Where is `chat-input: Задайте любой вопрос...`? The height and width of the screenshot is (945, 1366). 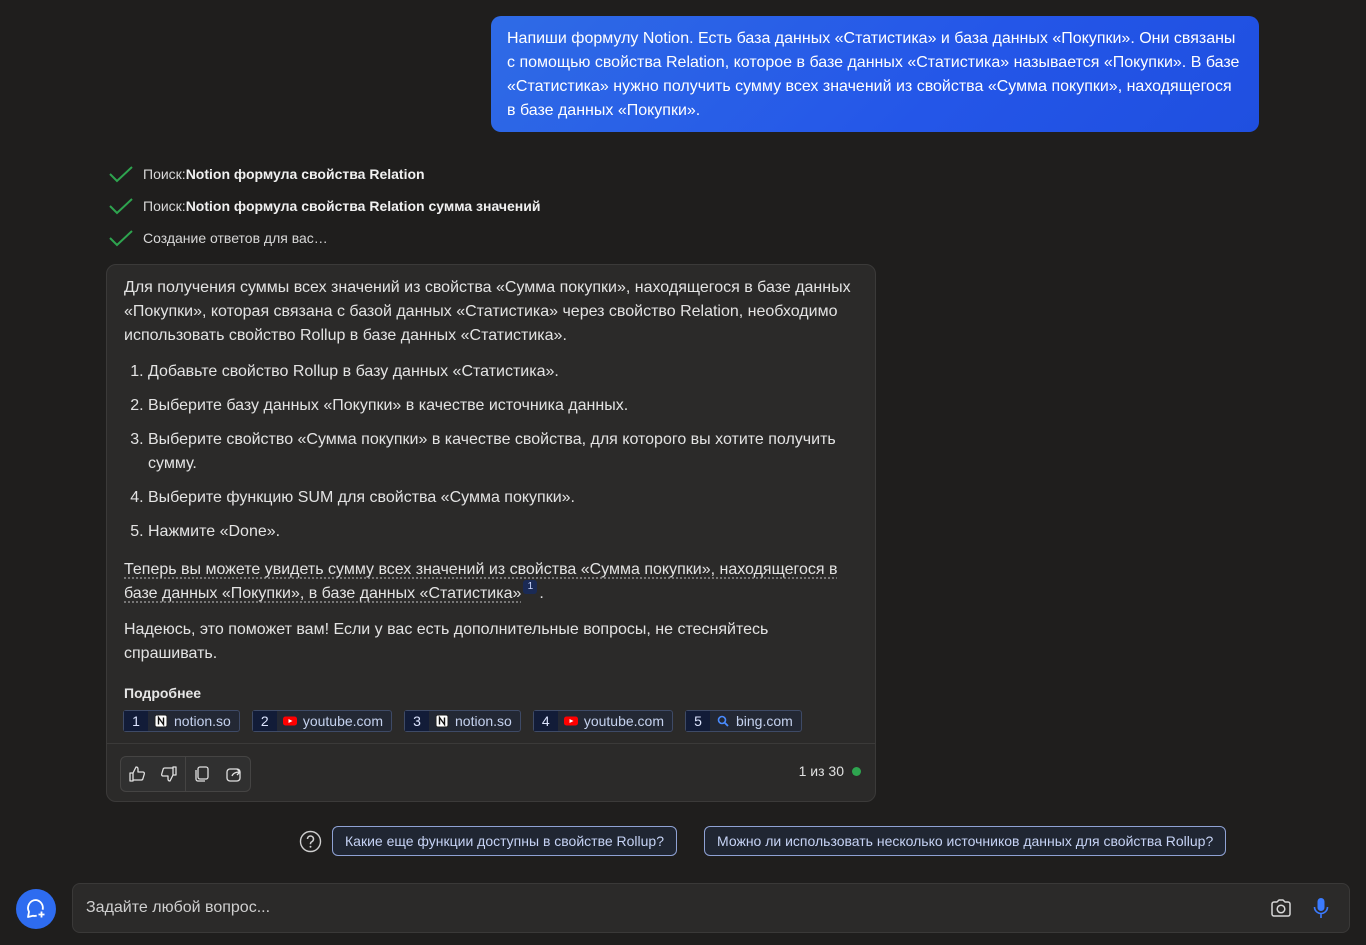
chat-input: Задайте любой вопрос... is located at coordinates (711, 908).